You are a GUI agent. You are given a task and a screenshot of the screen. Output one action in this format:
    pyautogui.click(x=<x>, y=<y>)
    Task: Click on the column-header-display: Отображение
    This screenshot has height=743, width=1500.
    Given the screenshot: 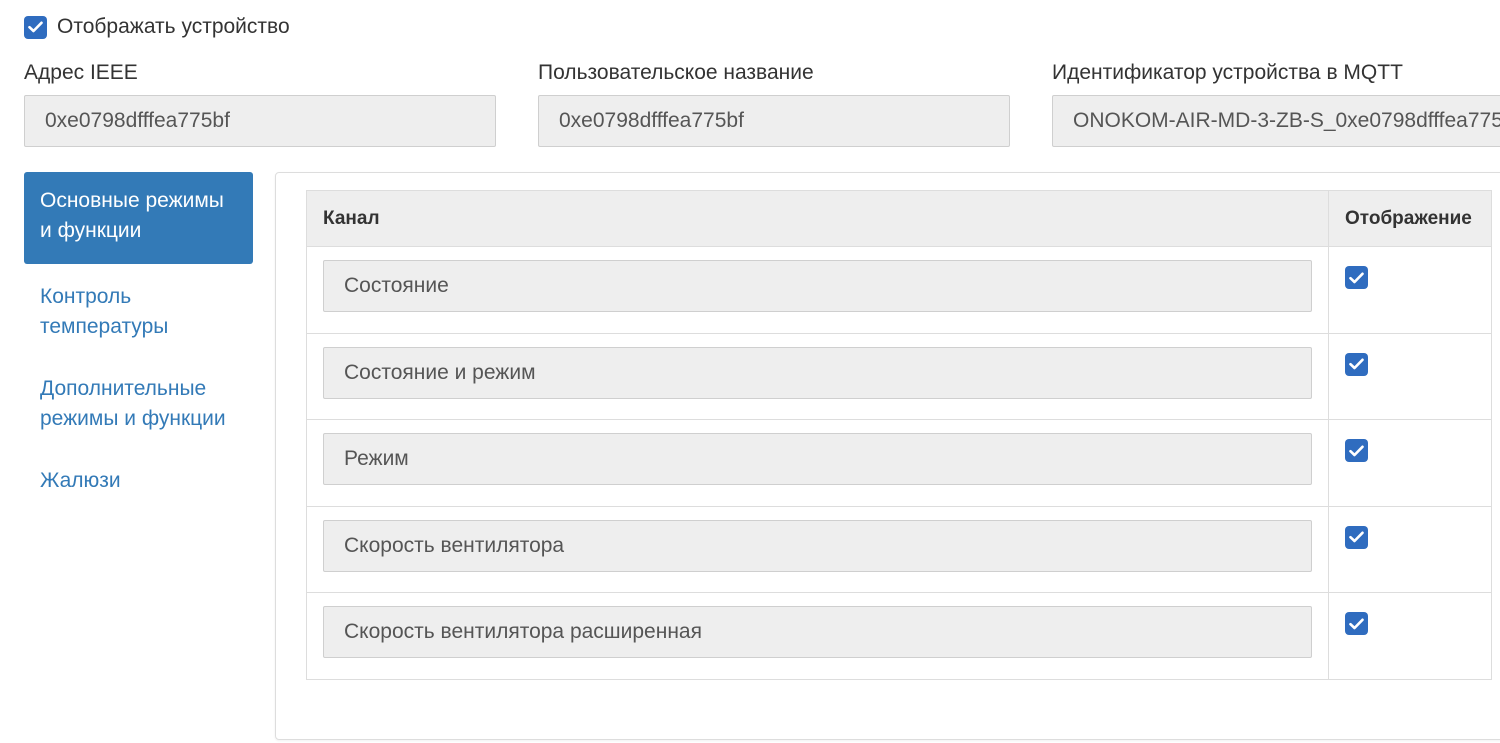 What is the action you would take?
    pyautogui.click(x=1410, y=218)
    